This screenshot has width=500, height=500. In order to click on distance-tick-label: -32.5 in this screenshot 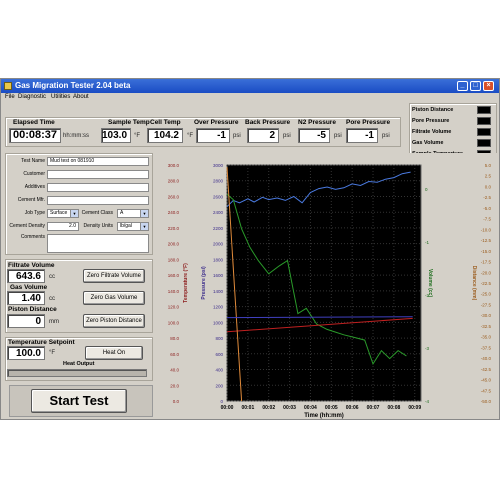, I will do `click(486, 326)`.